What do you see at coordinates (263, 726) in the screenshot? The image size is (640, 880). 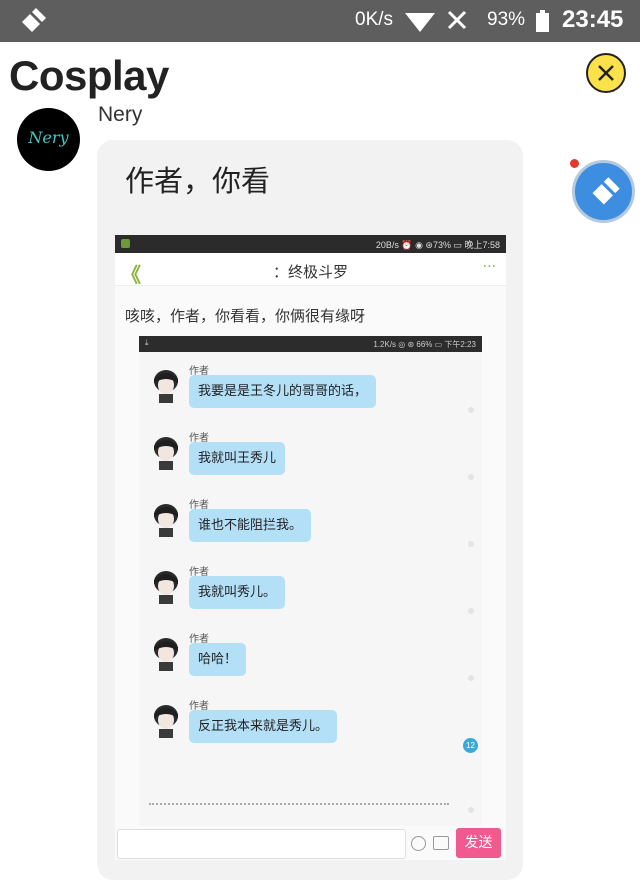 I see `nested-message-bubble: 反正我本来就是秀儿。` at bounding box center [263, 726].